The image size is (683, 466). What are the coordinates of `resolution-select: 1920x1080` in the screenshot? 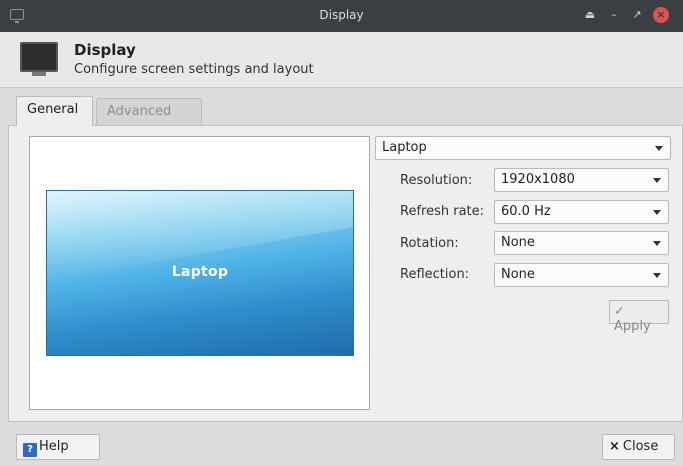 It's located at (581, 180).